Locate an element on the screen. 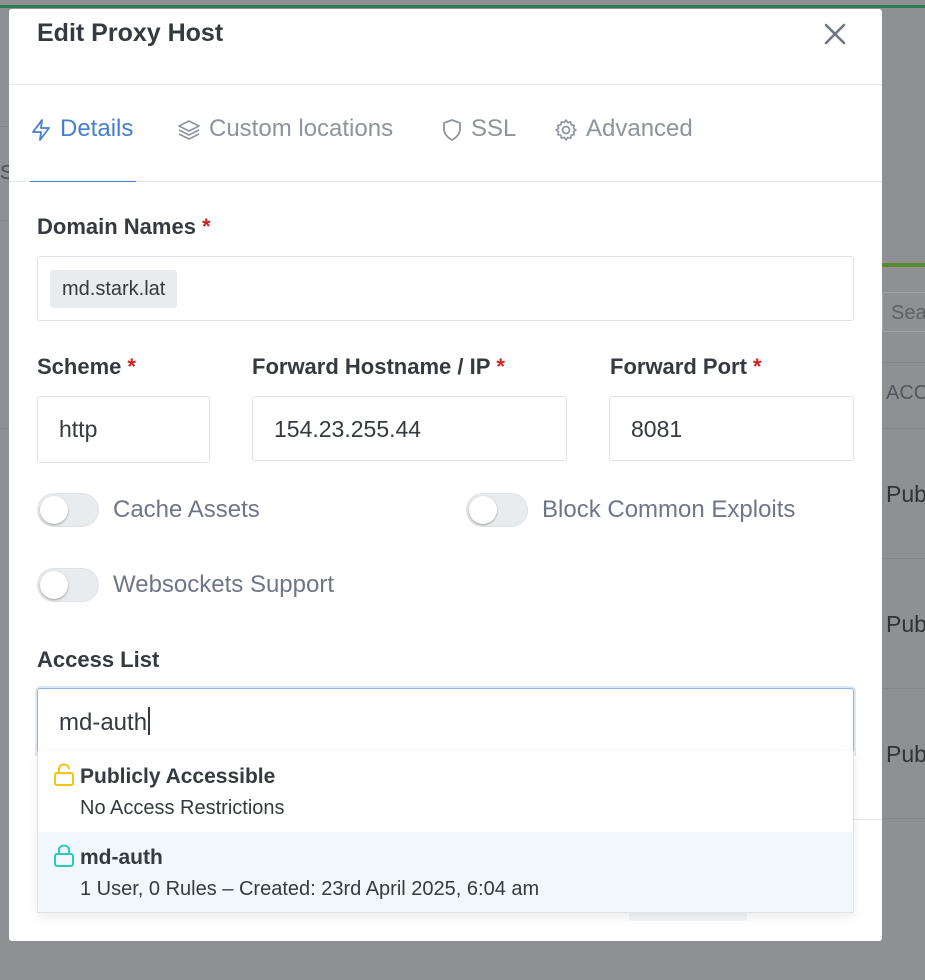 Image resolution: width=925 pixels, height=980 pixels. websockets-toggle-row: Websockets Support is located at coordinates (185, 585).